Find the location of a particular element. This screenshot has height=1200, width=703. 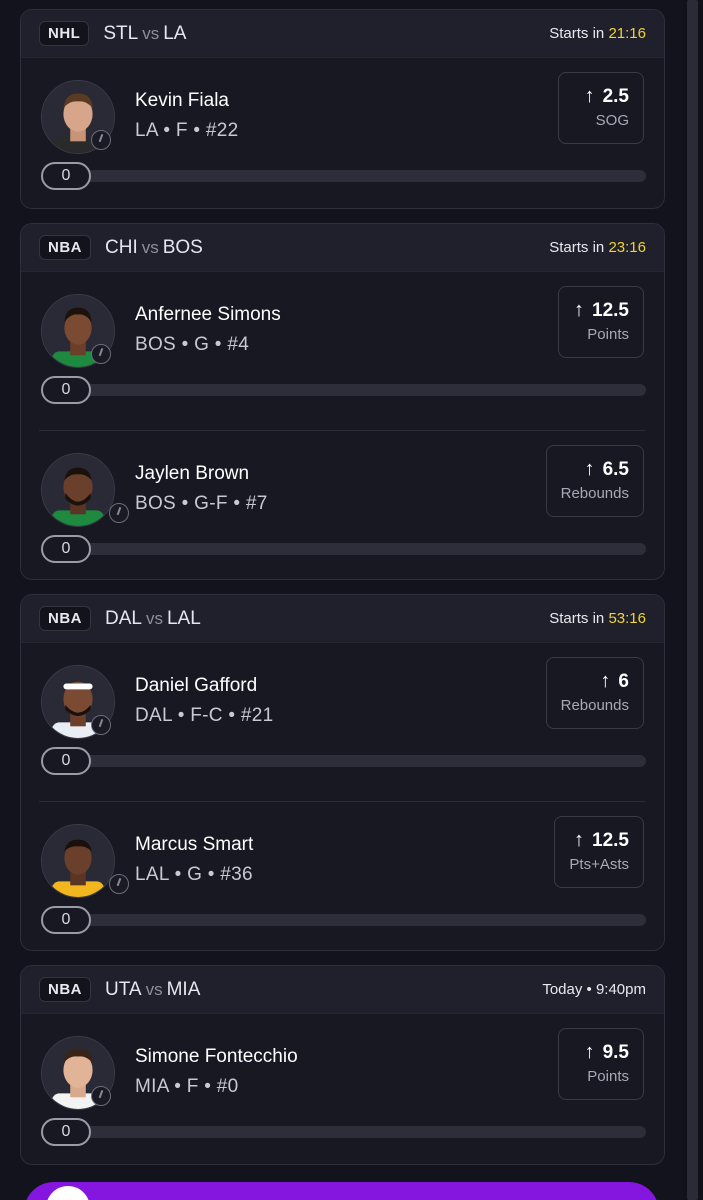

prop-line-value: 2.5 is located at coordinates (615, 96).